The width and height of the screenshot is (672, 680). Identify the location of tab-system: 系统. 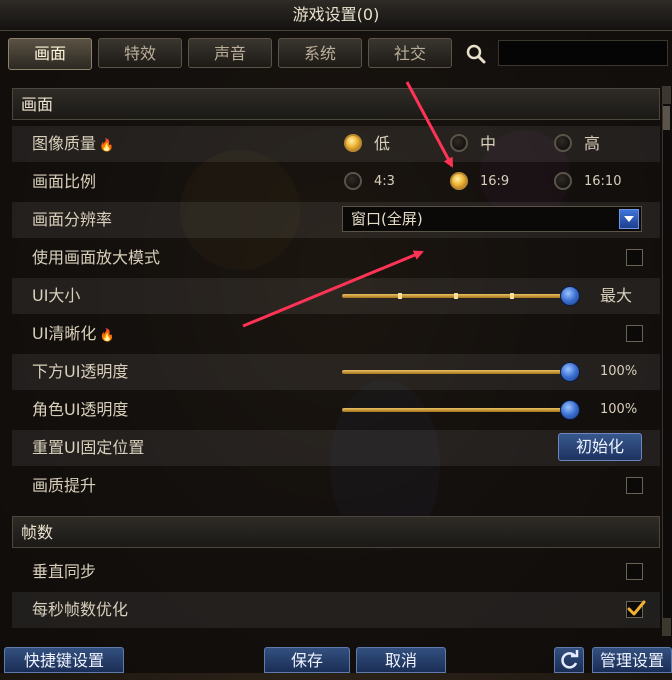
(320, 53).